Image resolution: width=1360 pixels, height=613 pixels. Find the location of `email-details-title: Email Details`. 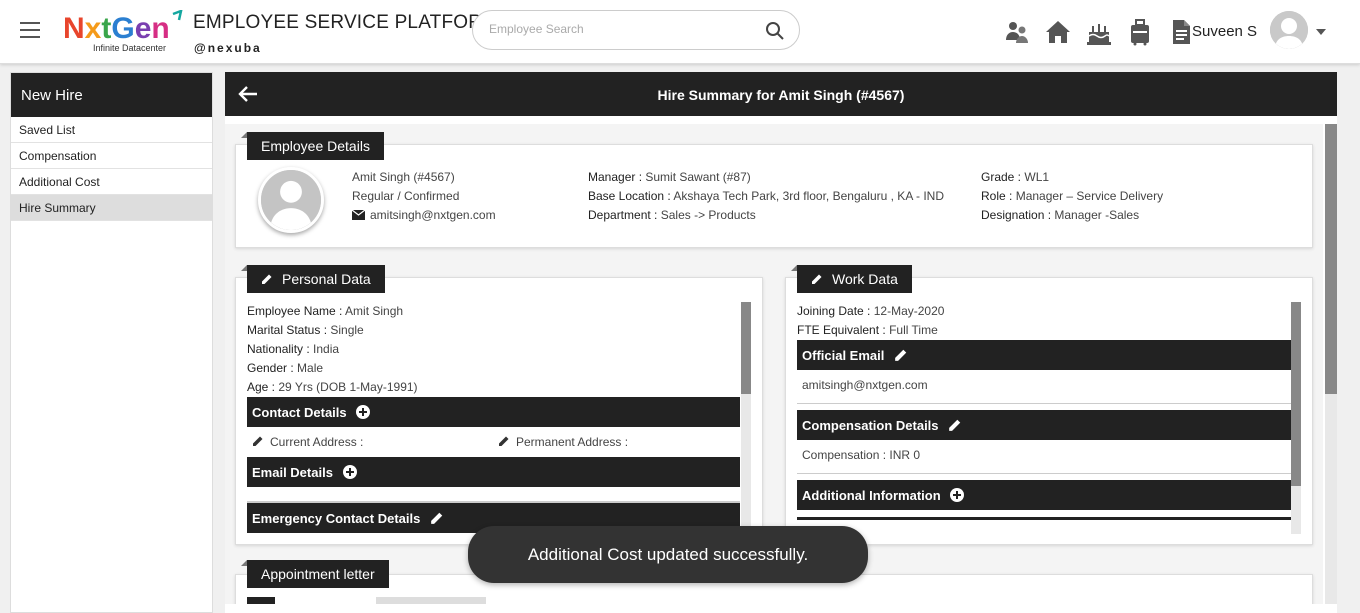

email-details-title: Email Details is located at coordinates (292, 472).